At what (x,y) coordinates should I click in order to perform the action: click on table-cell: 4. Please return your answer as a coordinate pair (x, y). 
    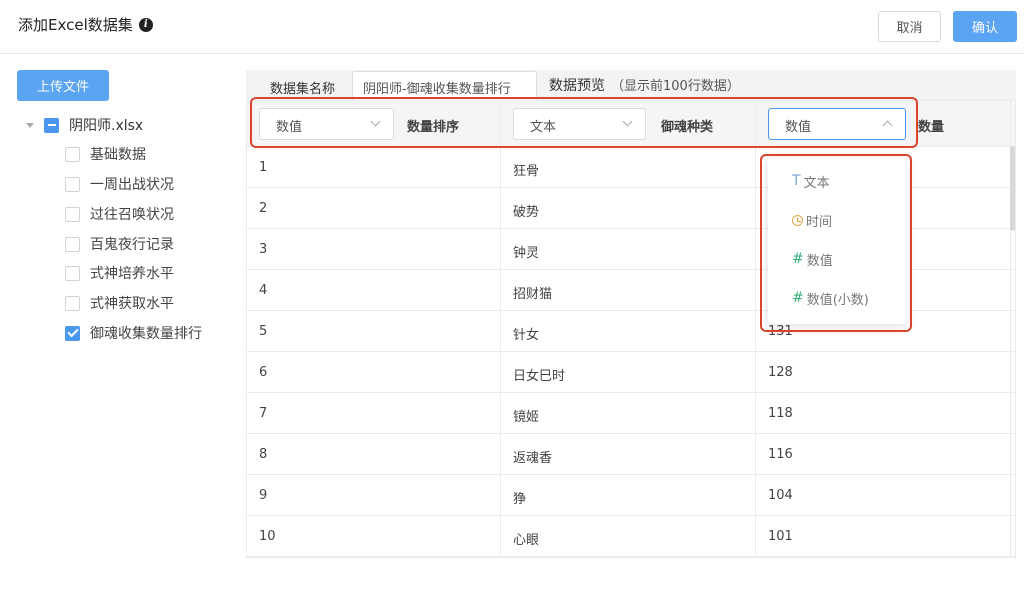
    Looking at the image, I should click on (263, 290).